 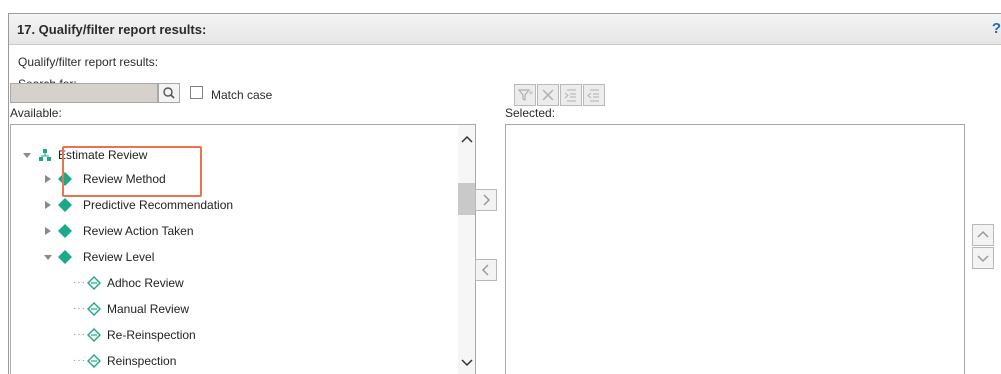 I want to click on hierarchy-icon, so click(x=45, y=155).